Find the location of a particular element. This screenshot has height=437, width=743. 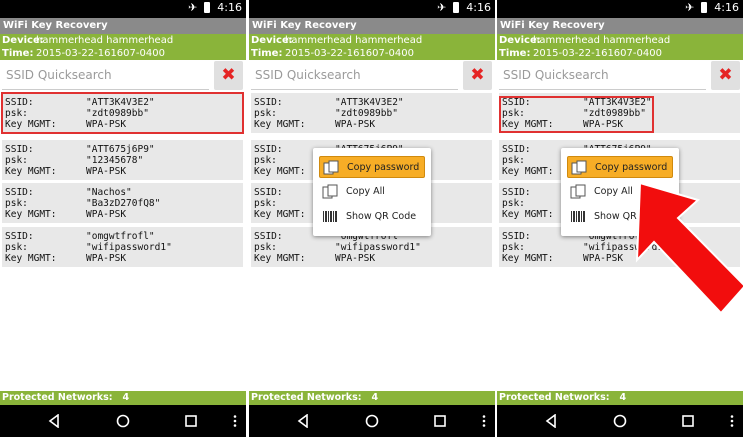

airplane-icon: ✈ is located at coordinates (690, 7).